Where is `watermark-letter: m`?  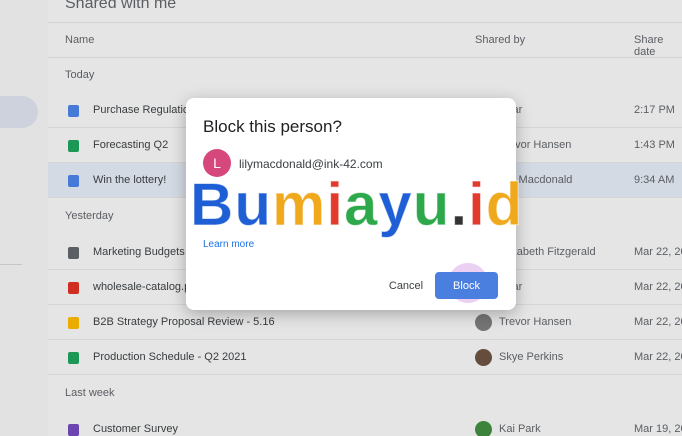 watermark-letter: m is located at coordinates (299, 205).